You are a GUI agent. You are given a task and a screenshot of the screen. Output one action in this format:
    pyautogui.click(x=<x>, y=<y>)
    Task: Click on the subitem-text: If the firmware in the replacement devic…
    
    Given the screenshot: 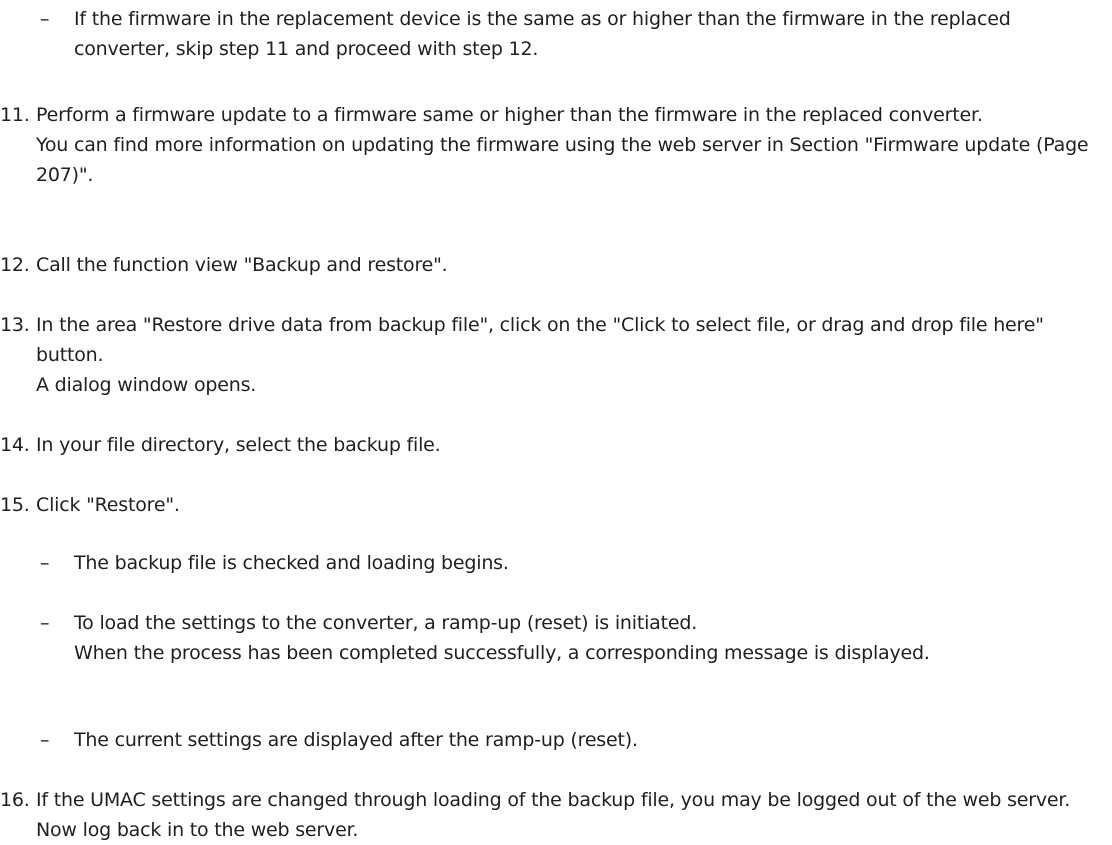 What is the action you would take?
    pyautogui.click(x=542, y=34)
    